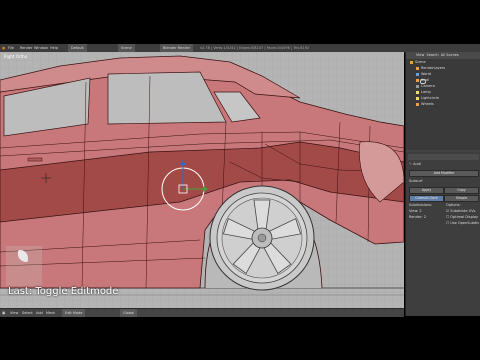 Image resolution: width=480 pixels, height=360 pixels. I want to click on outliner-item-label: Lightcircle, so click(430, 98).